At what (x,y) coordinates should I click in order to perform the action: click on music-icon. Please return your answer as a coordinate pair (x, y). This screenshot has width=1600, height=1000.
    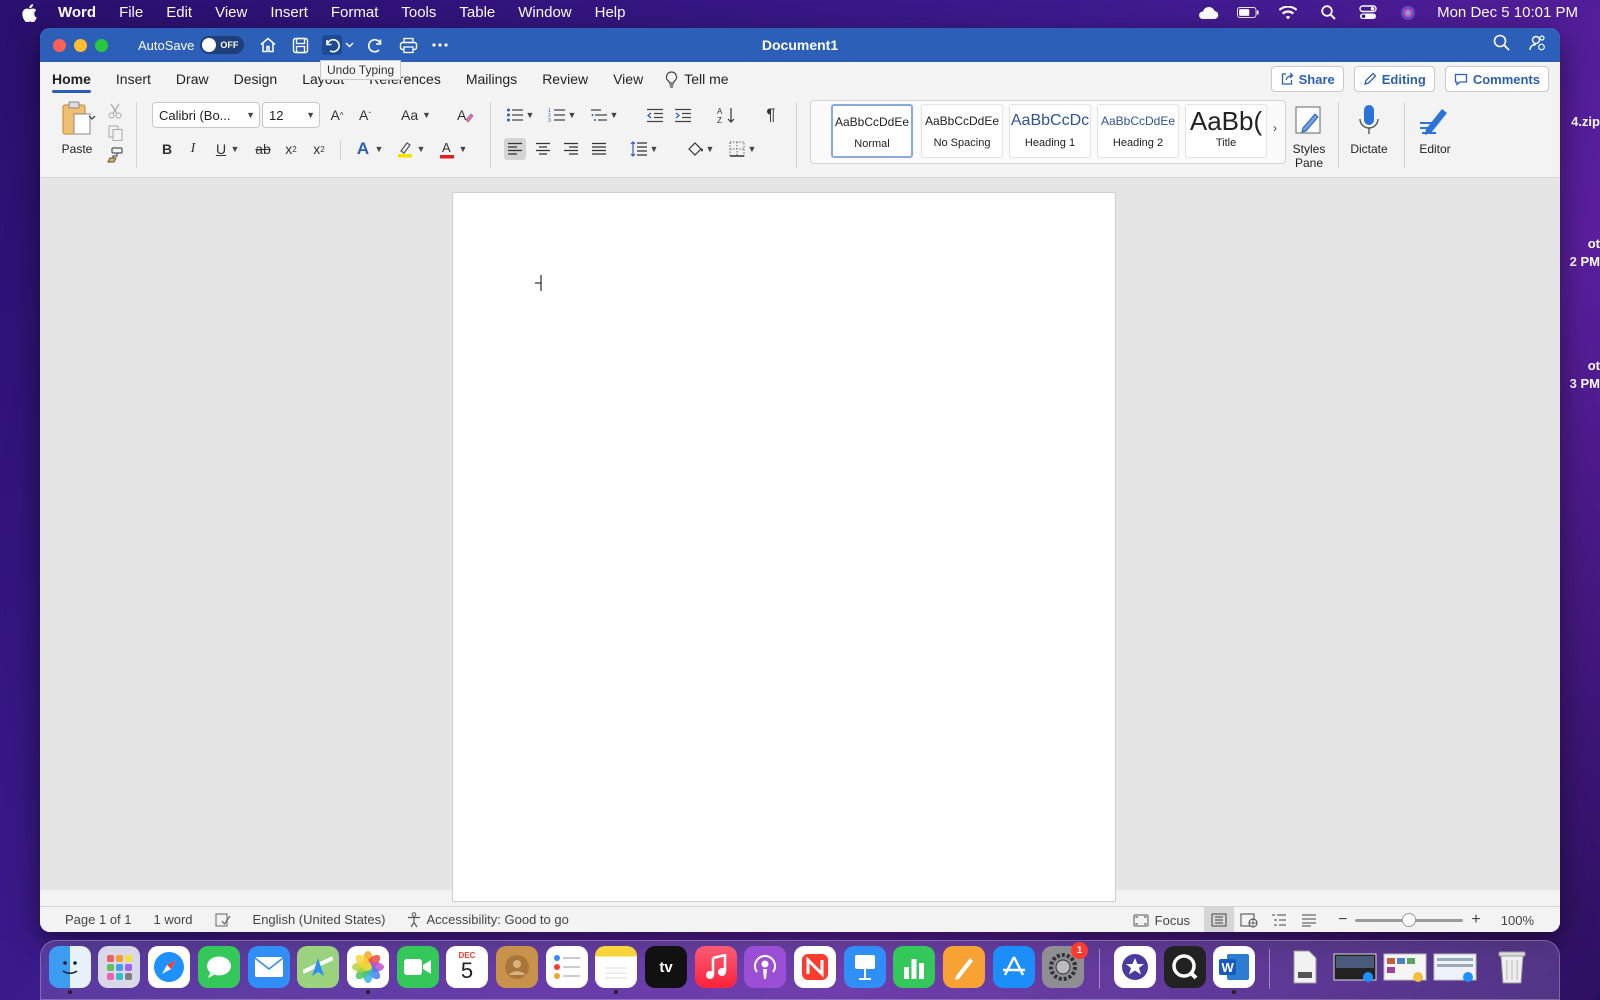
    Looking at the image, I should click on (716, 967).